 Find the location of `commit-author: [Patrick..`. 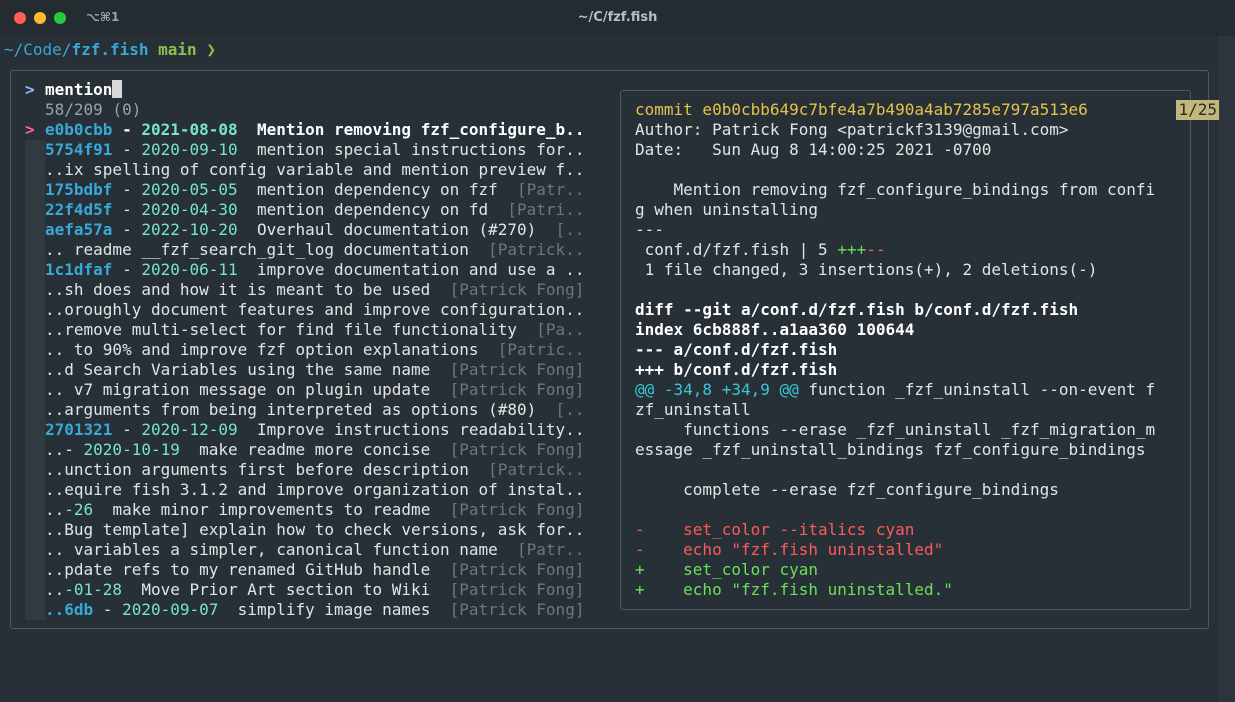

commit-author: [Patrick.. is located at coordinates (536, 469).